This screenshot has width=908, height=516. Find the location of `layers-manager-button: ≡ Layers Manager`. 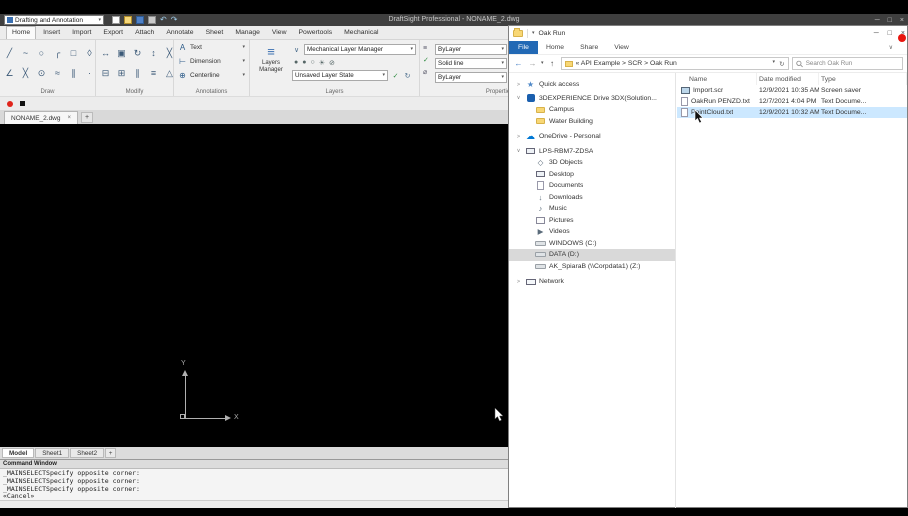

layers-manager-button: ≡ Layers Manager is located at coordinates (271, 65).